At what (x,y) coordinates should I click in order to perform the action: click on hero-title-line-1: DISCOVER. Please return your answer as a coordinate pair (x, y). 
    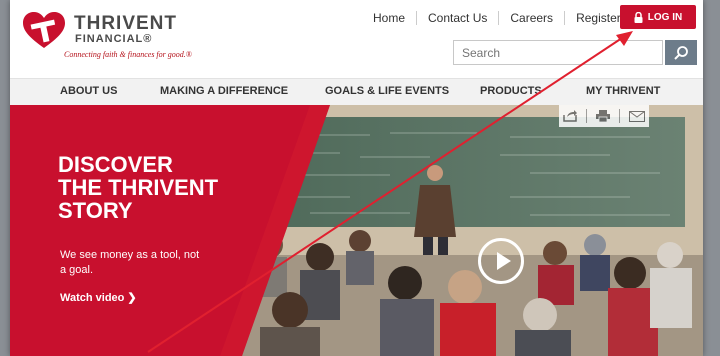
    Looking at the image, I should click on (115, 164).